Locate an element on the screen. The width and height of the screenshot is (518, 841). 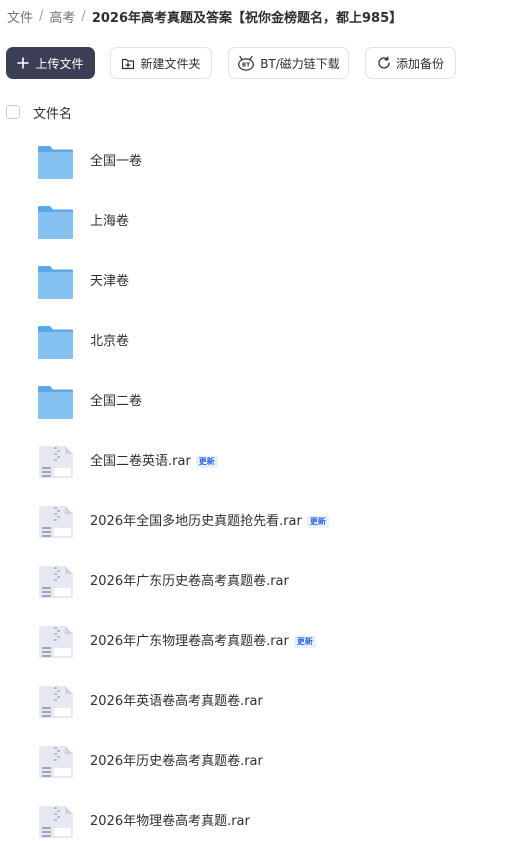
file-row: 2026年广东物理卷高考真题卷.rar 更新 is located at coordinates (259, 642).